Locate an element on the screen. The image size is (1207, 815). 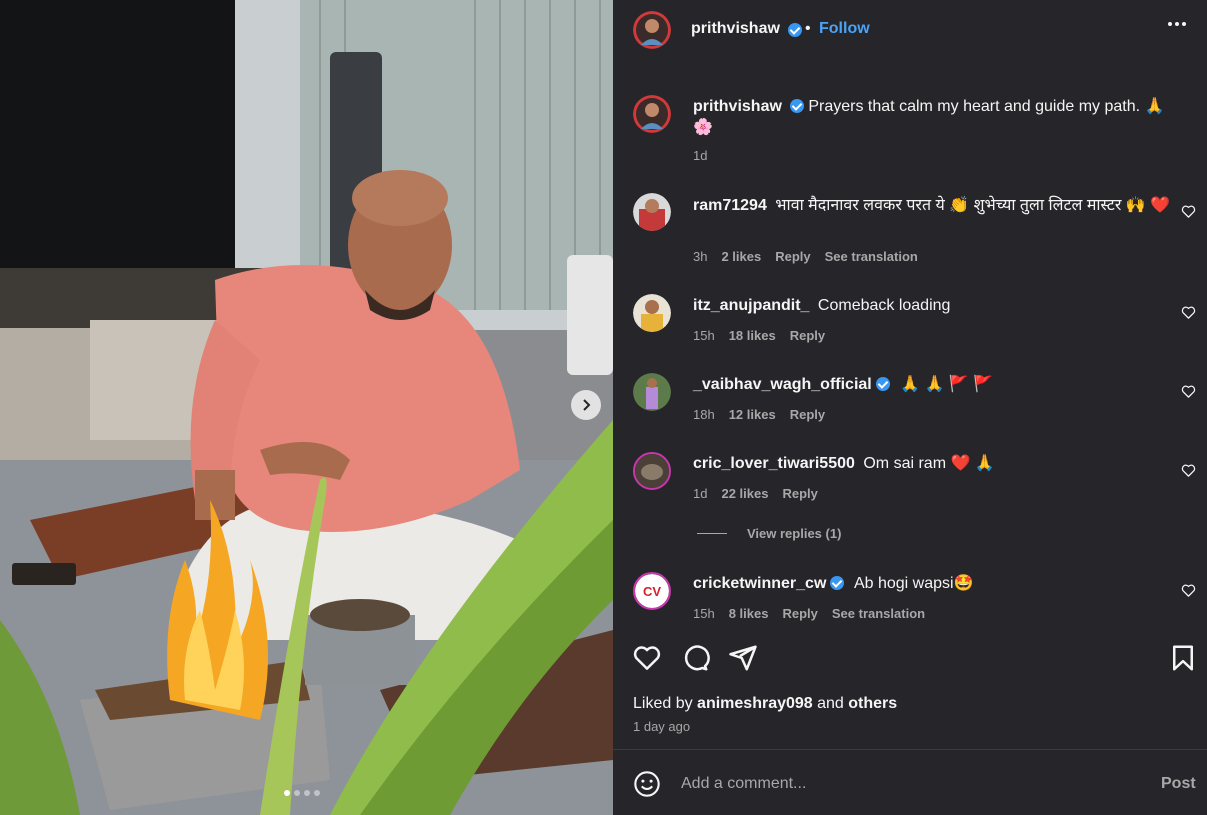
comment-username: _vaibhav_wagh_official is located at coordinates (782, 384).